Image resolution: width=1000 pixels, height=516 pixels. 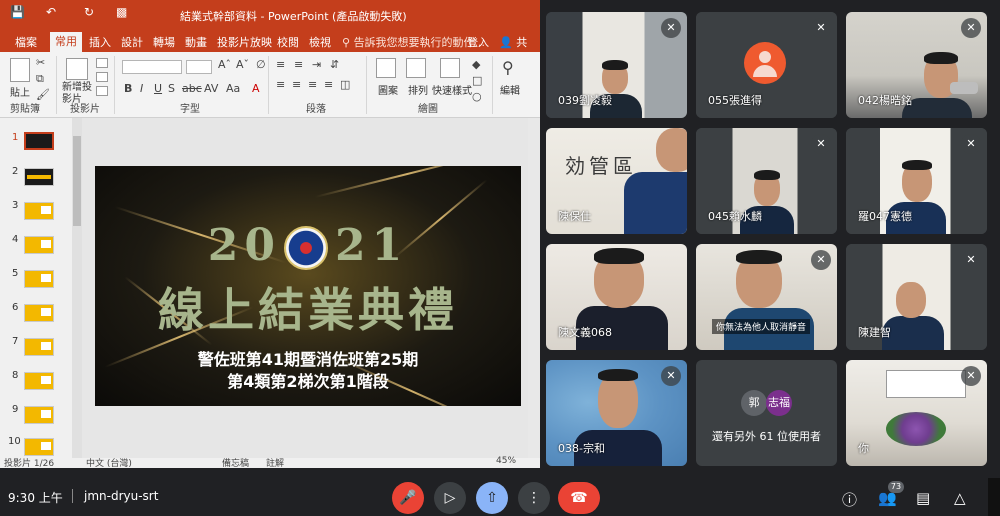 I want to click on chat-icon: ▤, so click(x=923, y=498).